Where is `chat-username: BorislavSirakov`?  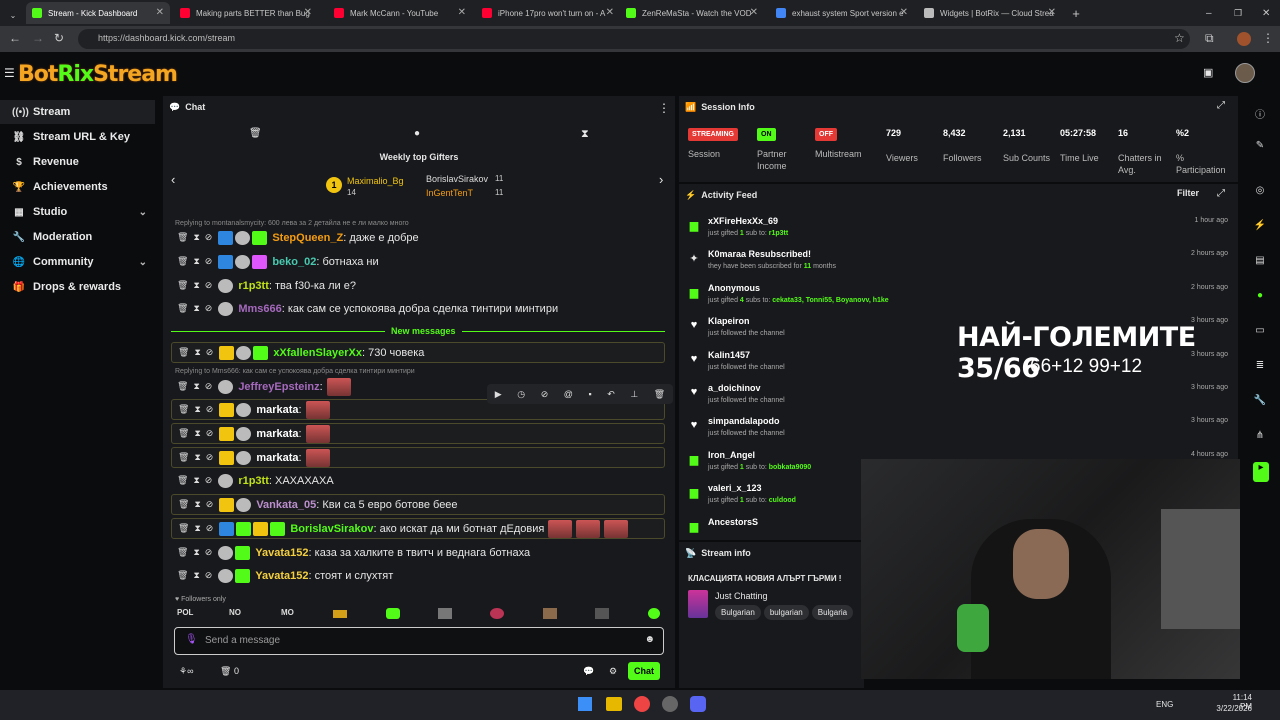
chat-username: BorislavSirakov is located at coordinates (331, 529).